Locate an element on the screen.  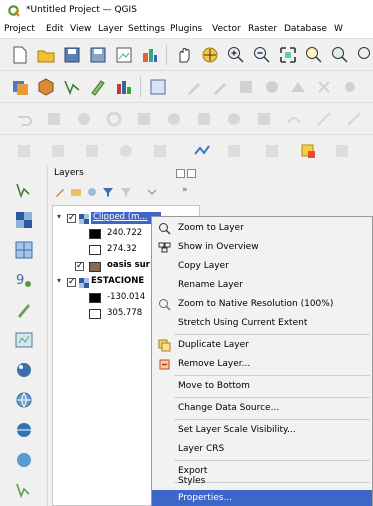
zoom-last-icon is located at coordinates (364, 55).